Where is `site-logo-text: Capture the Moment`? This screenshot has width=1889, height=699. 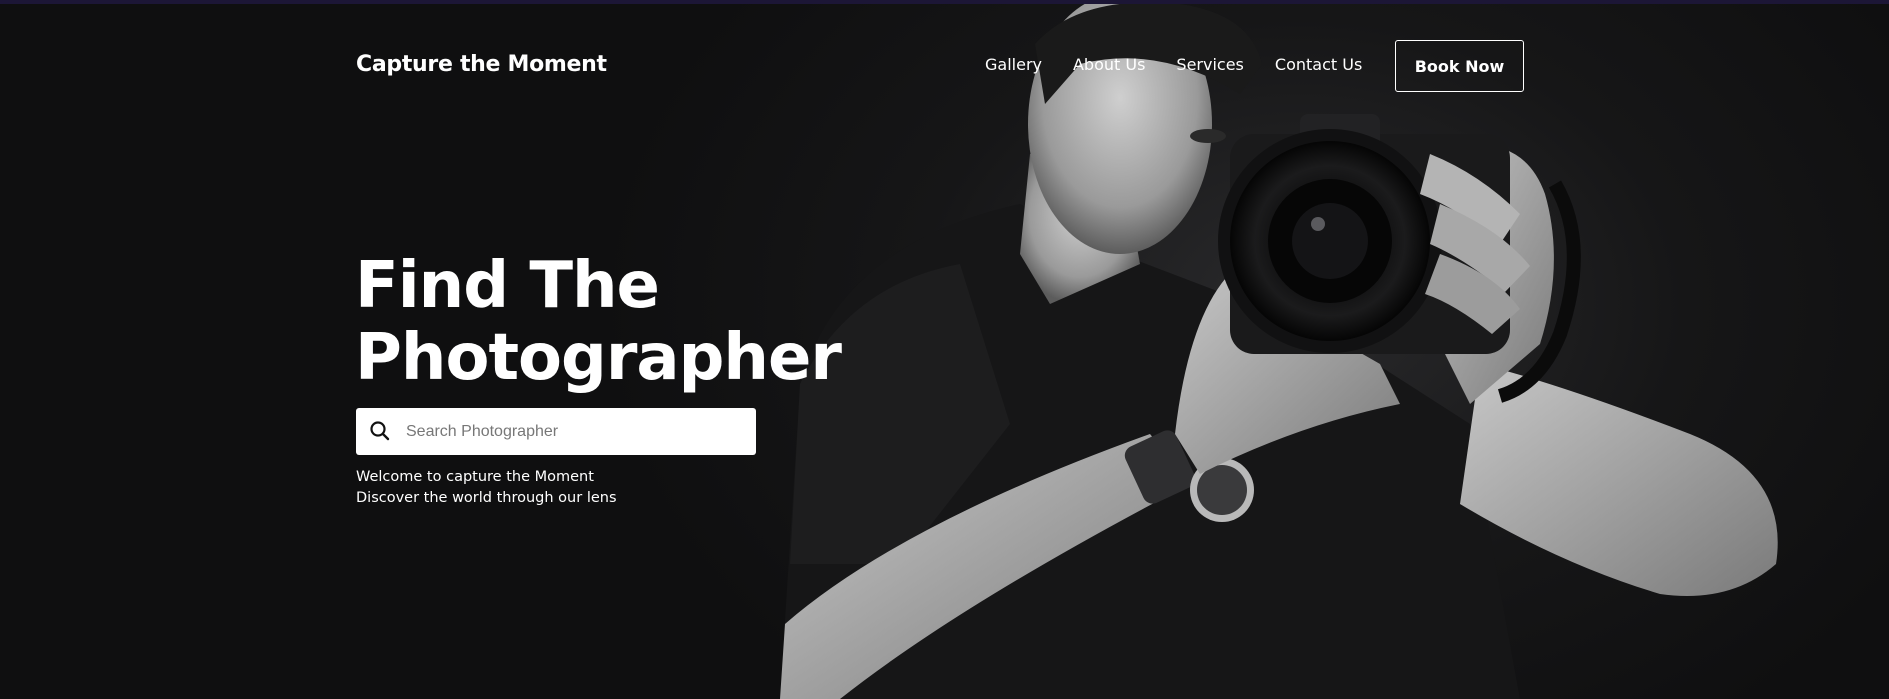 site-logo-text: Capture the Moment is located at coordinates (481, 64).